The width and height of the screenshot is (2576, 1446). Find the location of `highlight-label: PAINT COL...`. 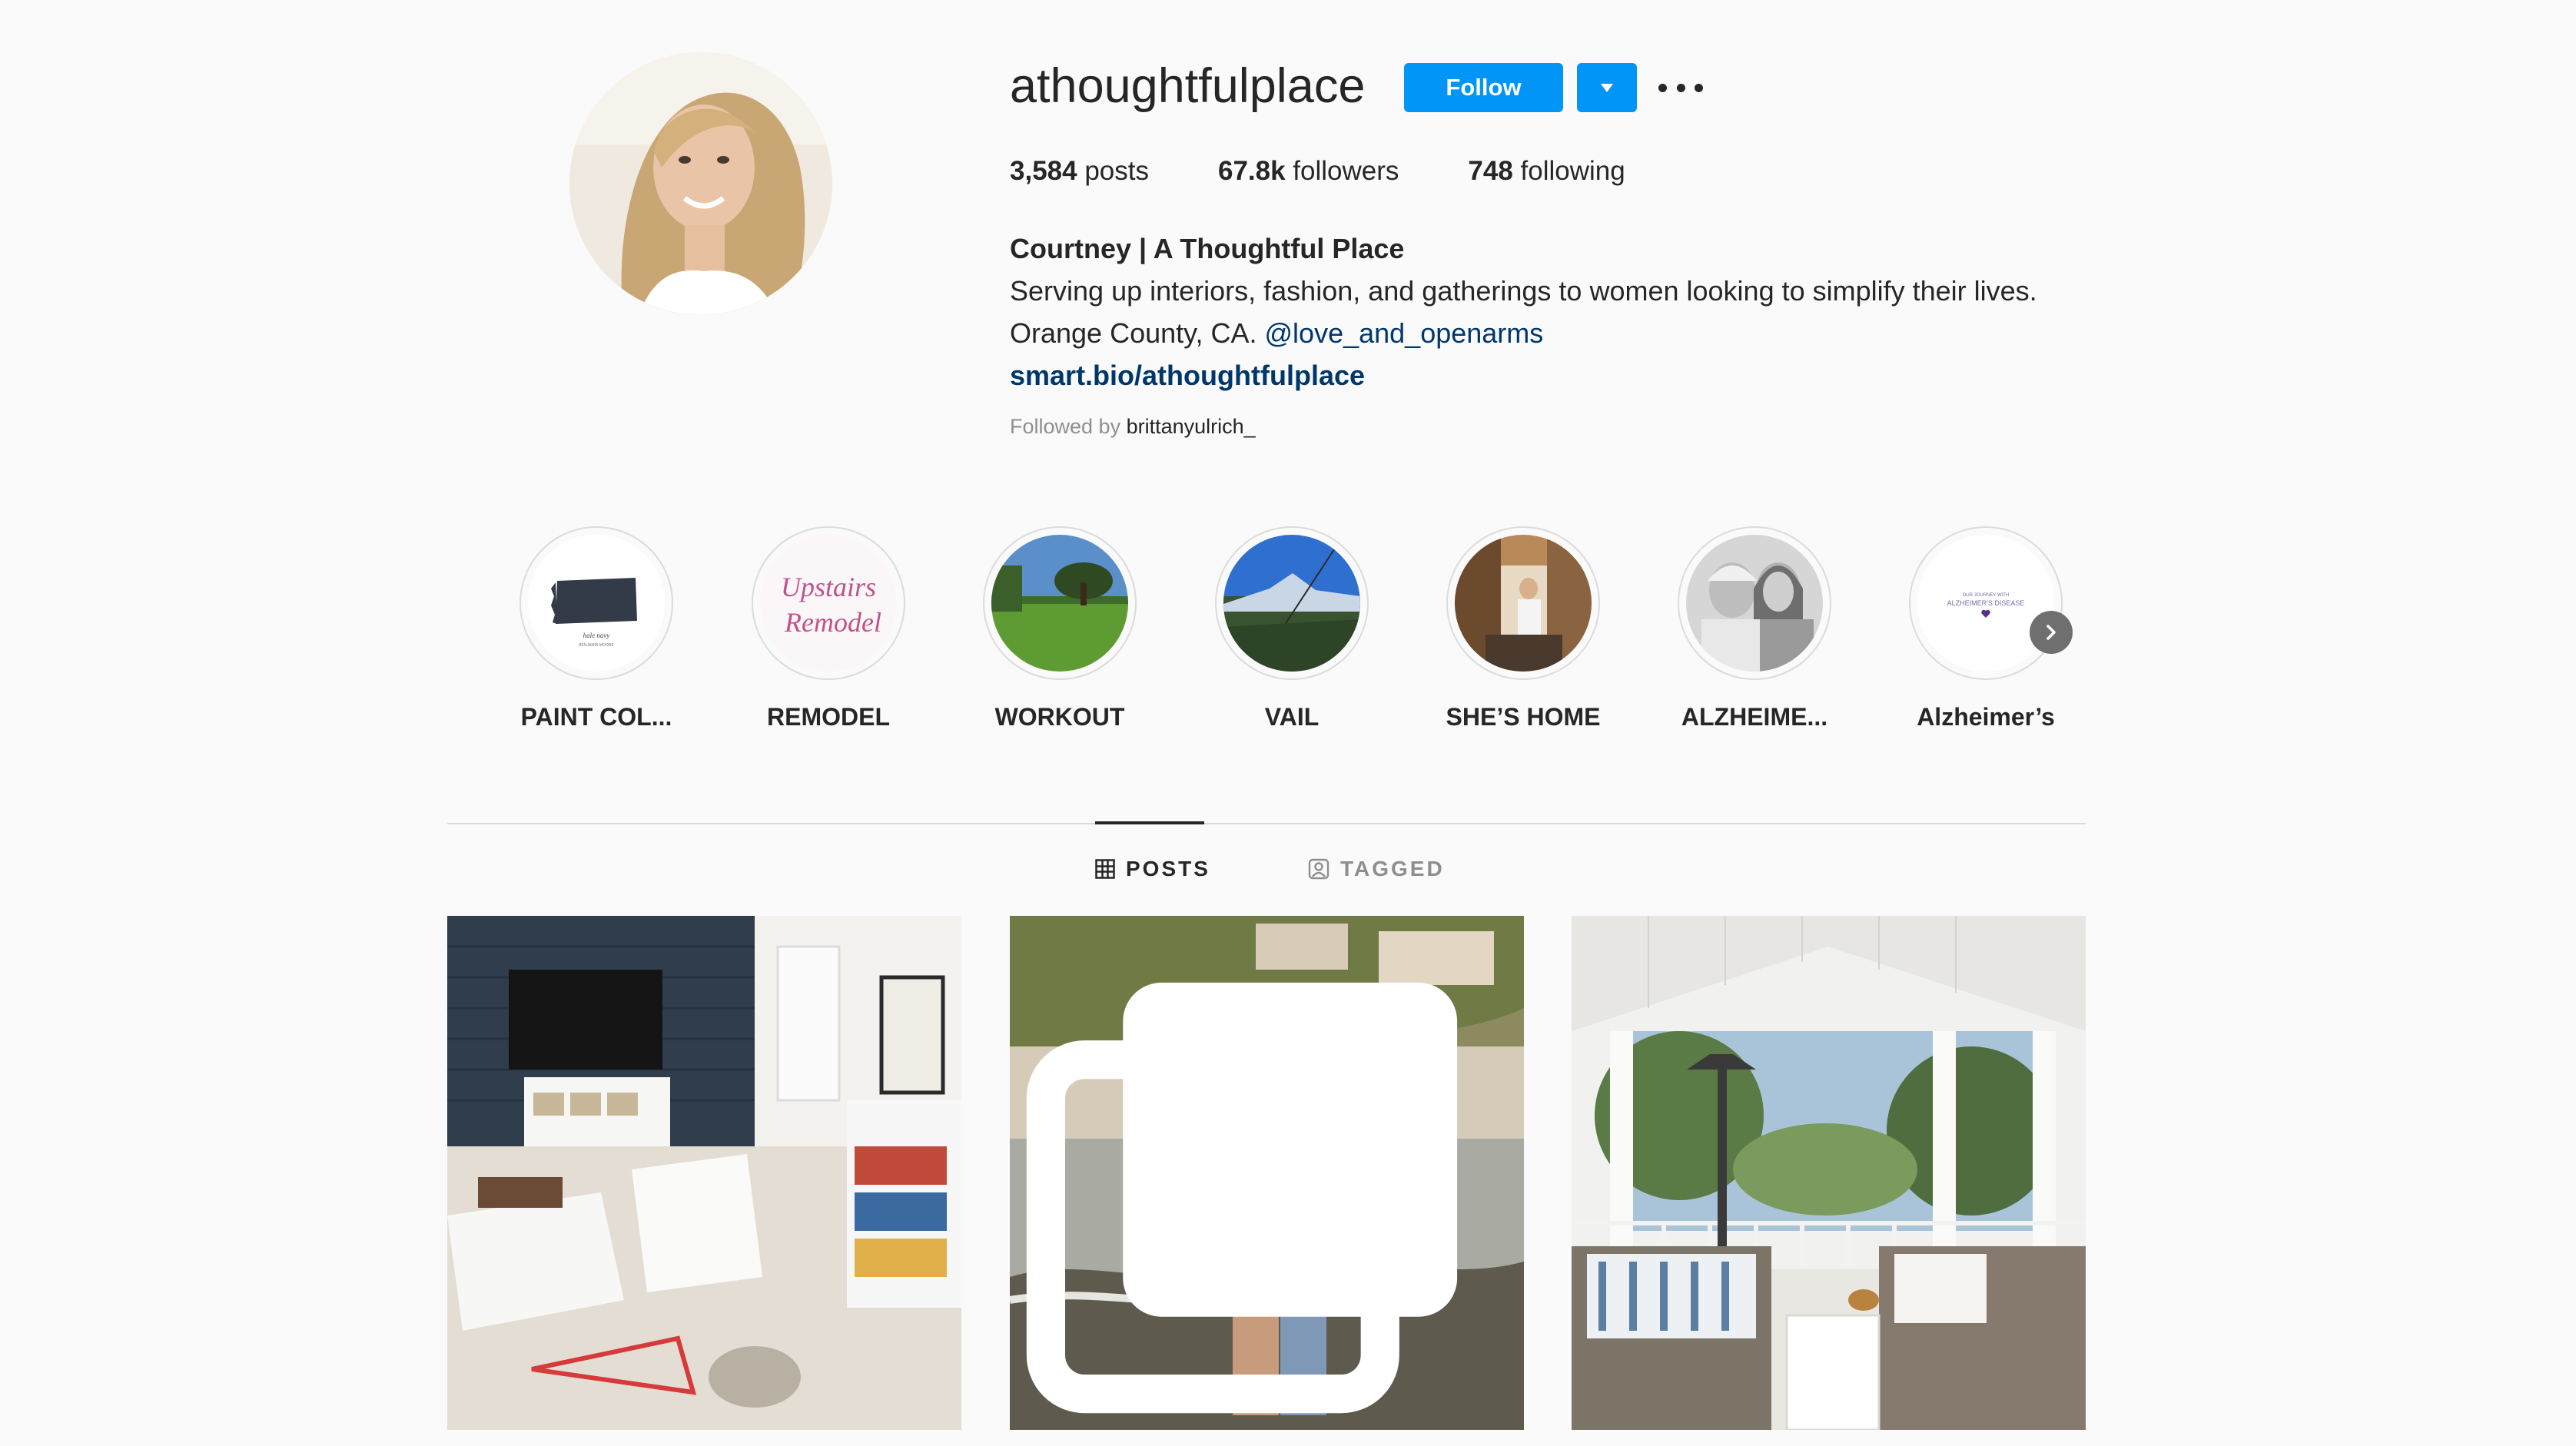

highlight-label: PAINT COL... is located at coordinates (596, 717).